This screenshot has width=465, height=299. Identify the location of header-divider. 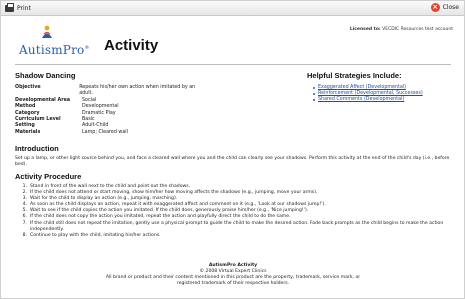
(233, 64).